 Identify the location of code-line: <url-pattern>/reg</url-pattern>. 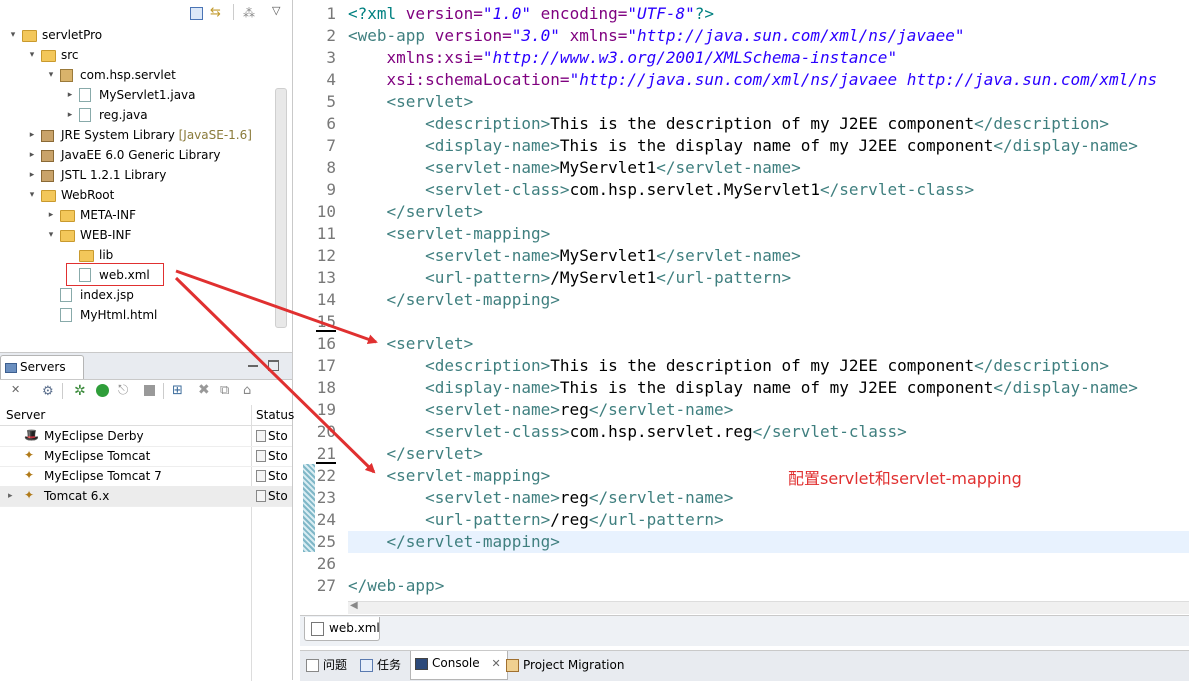
(536, 520).